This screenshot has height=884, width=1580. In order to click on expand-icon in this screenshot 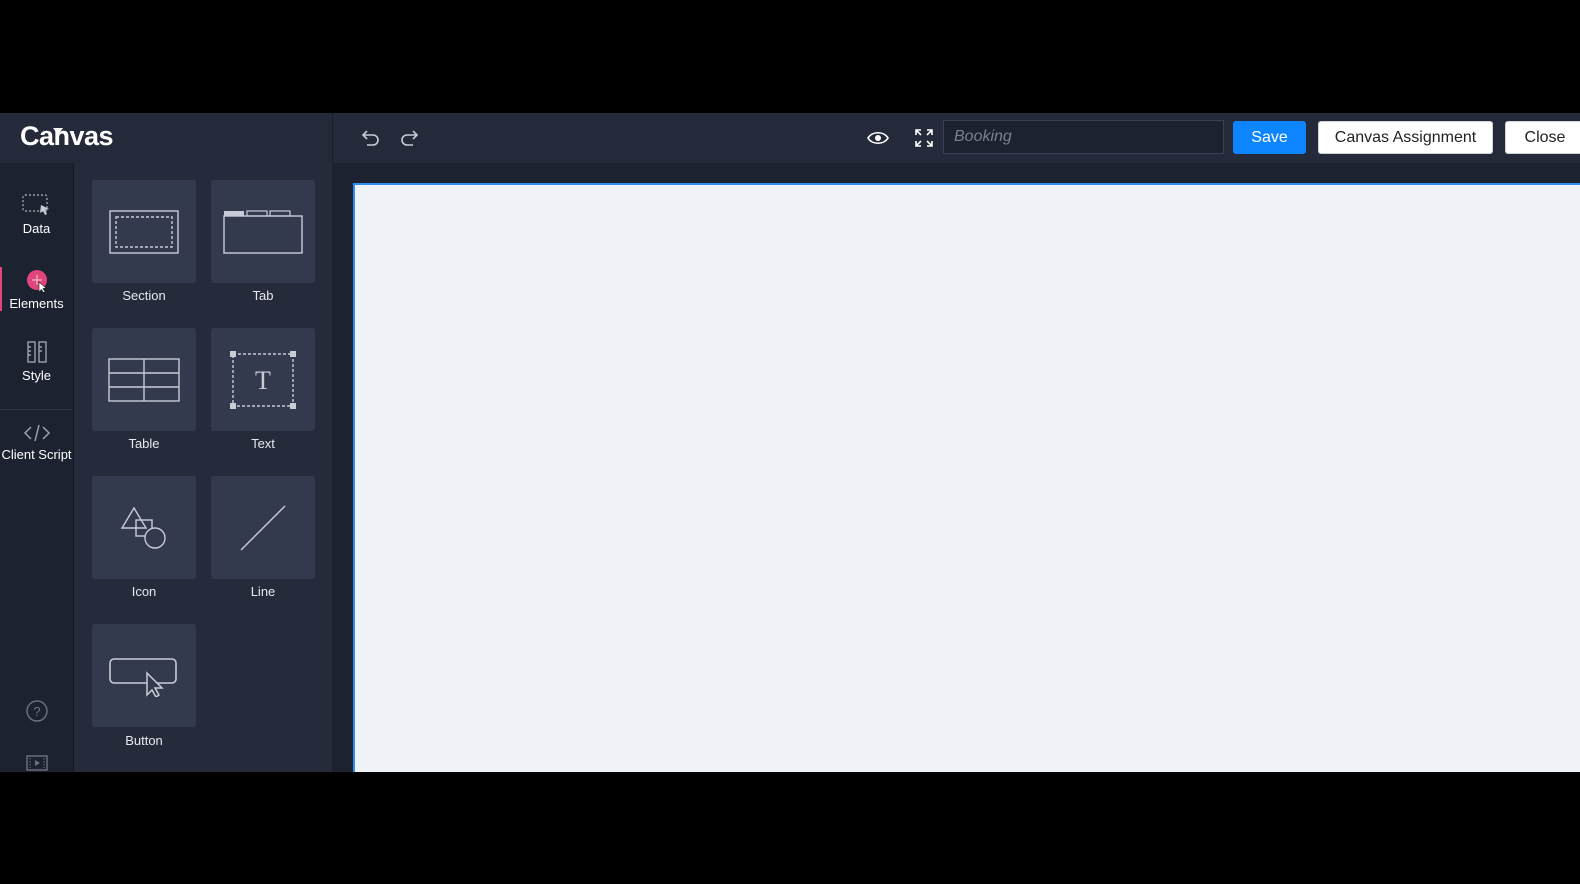, I will do `click(924, 138)`.